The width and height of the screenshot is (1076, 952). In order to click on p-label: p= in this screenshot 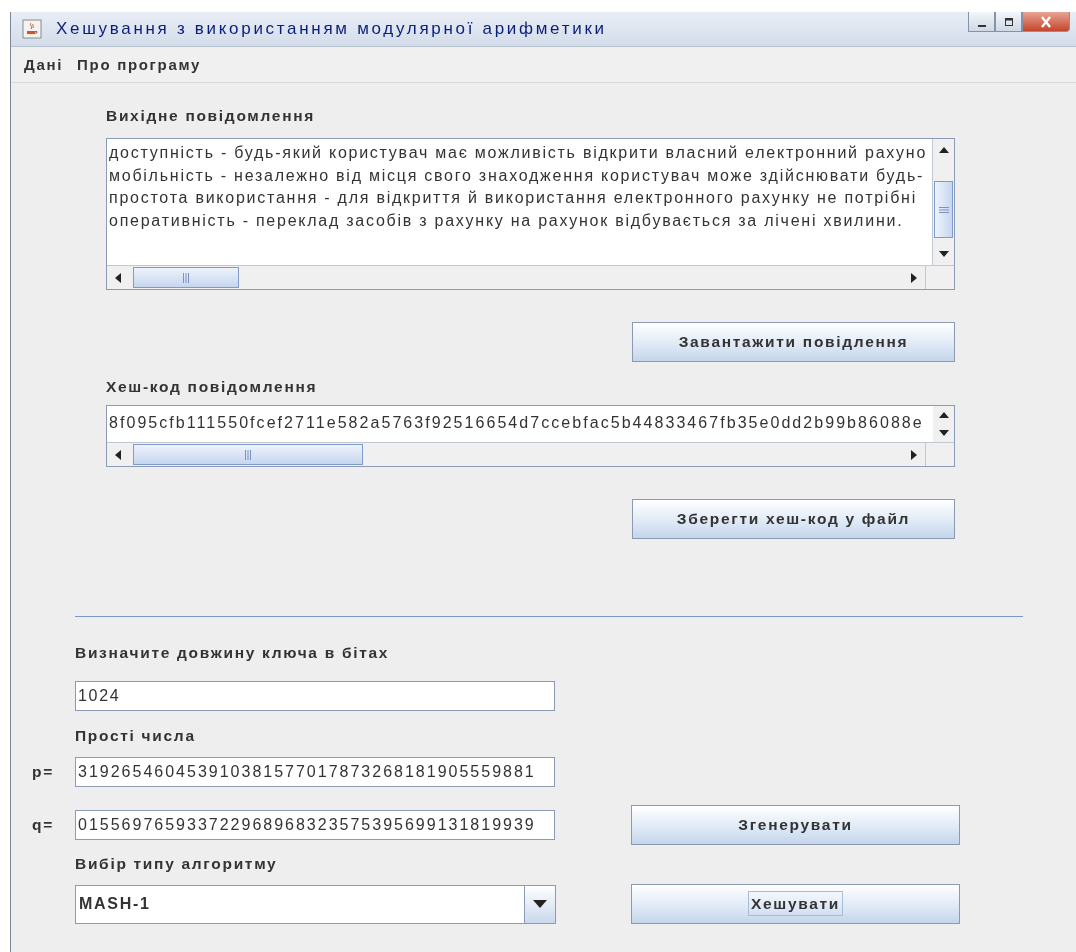, I will do `click(43, 772)`.